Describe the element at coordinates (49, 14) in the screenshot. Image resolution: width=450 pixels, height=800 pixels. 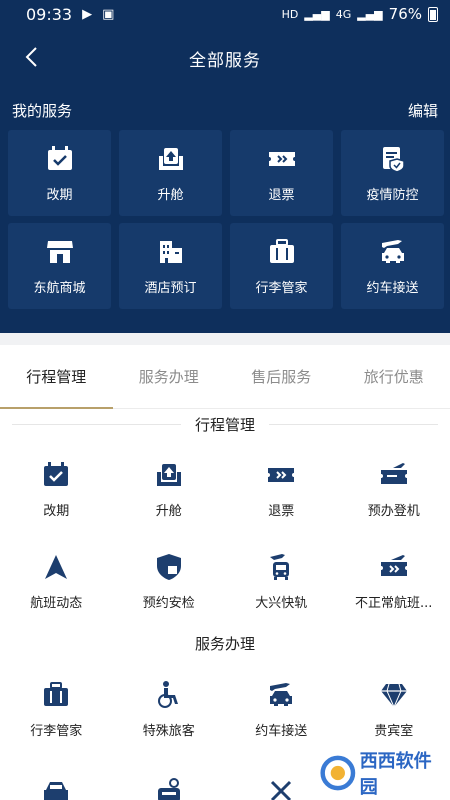
I see `status-time: 09:33` at that location.